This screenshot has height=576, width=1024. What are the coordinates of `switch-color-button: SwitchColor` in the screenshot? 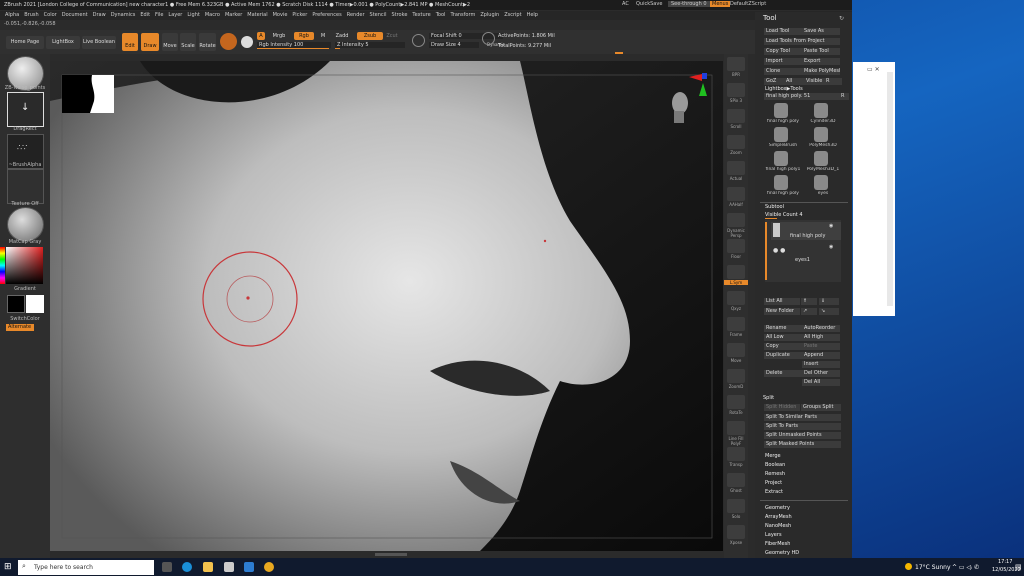 It's located at (25, 319).